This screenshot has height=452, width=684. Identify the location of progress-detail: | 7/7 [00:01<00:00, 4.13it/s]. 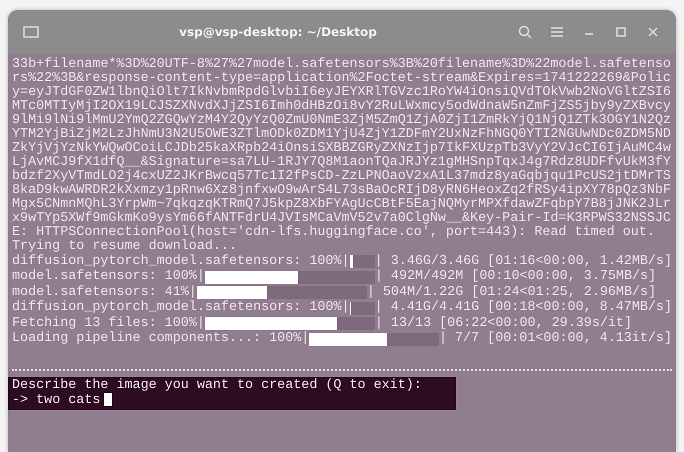
(555, 339).